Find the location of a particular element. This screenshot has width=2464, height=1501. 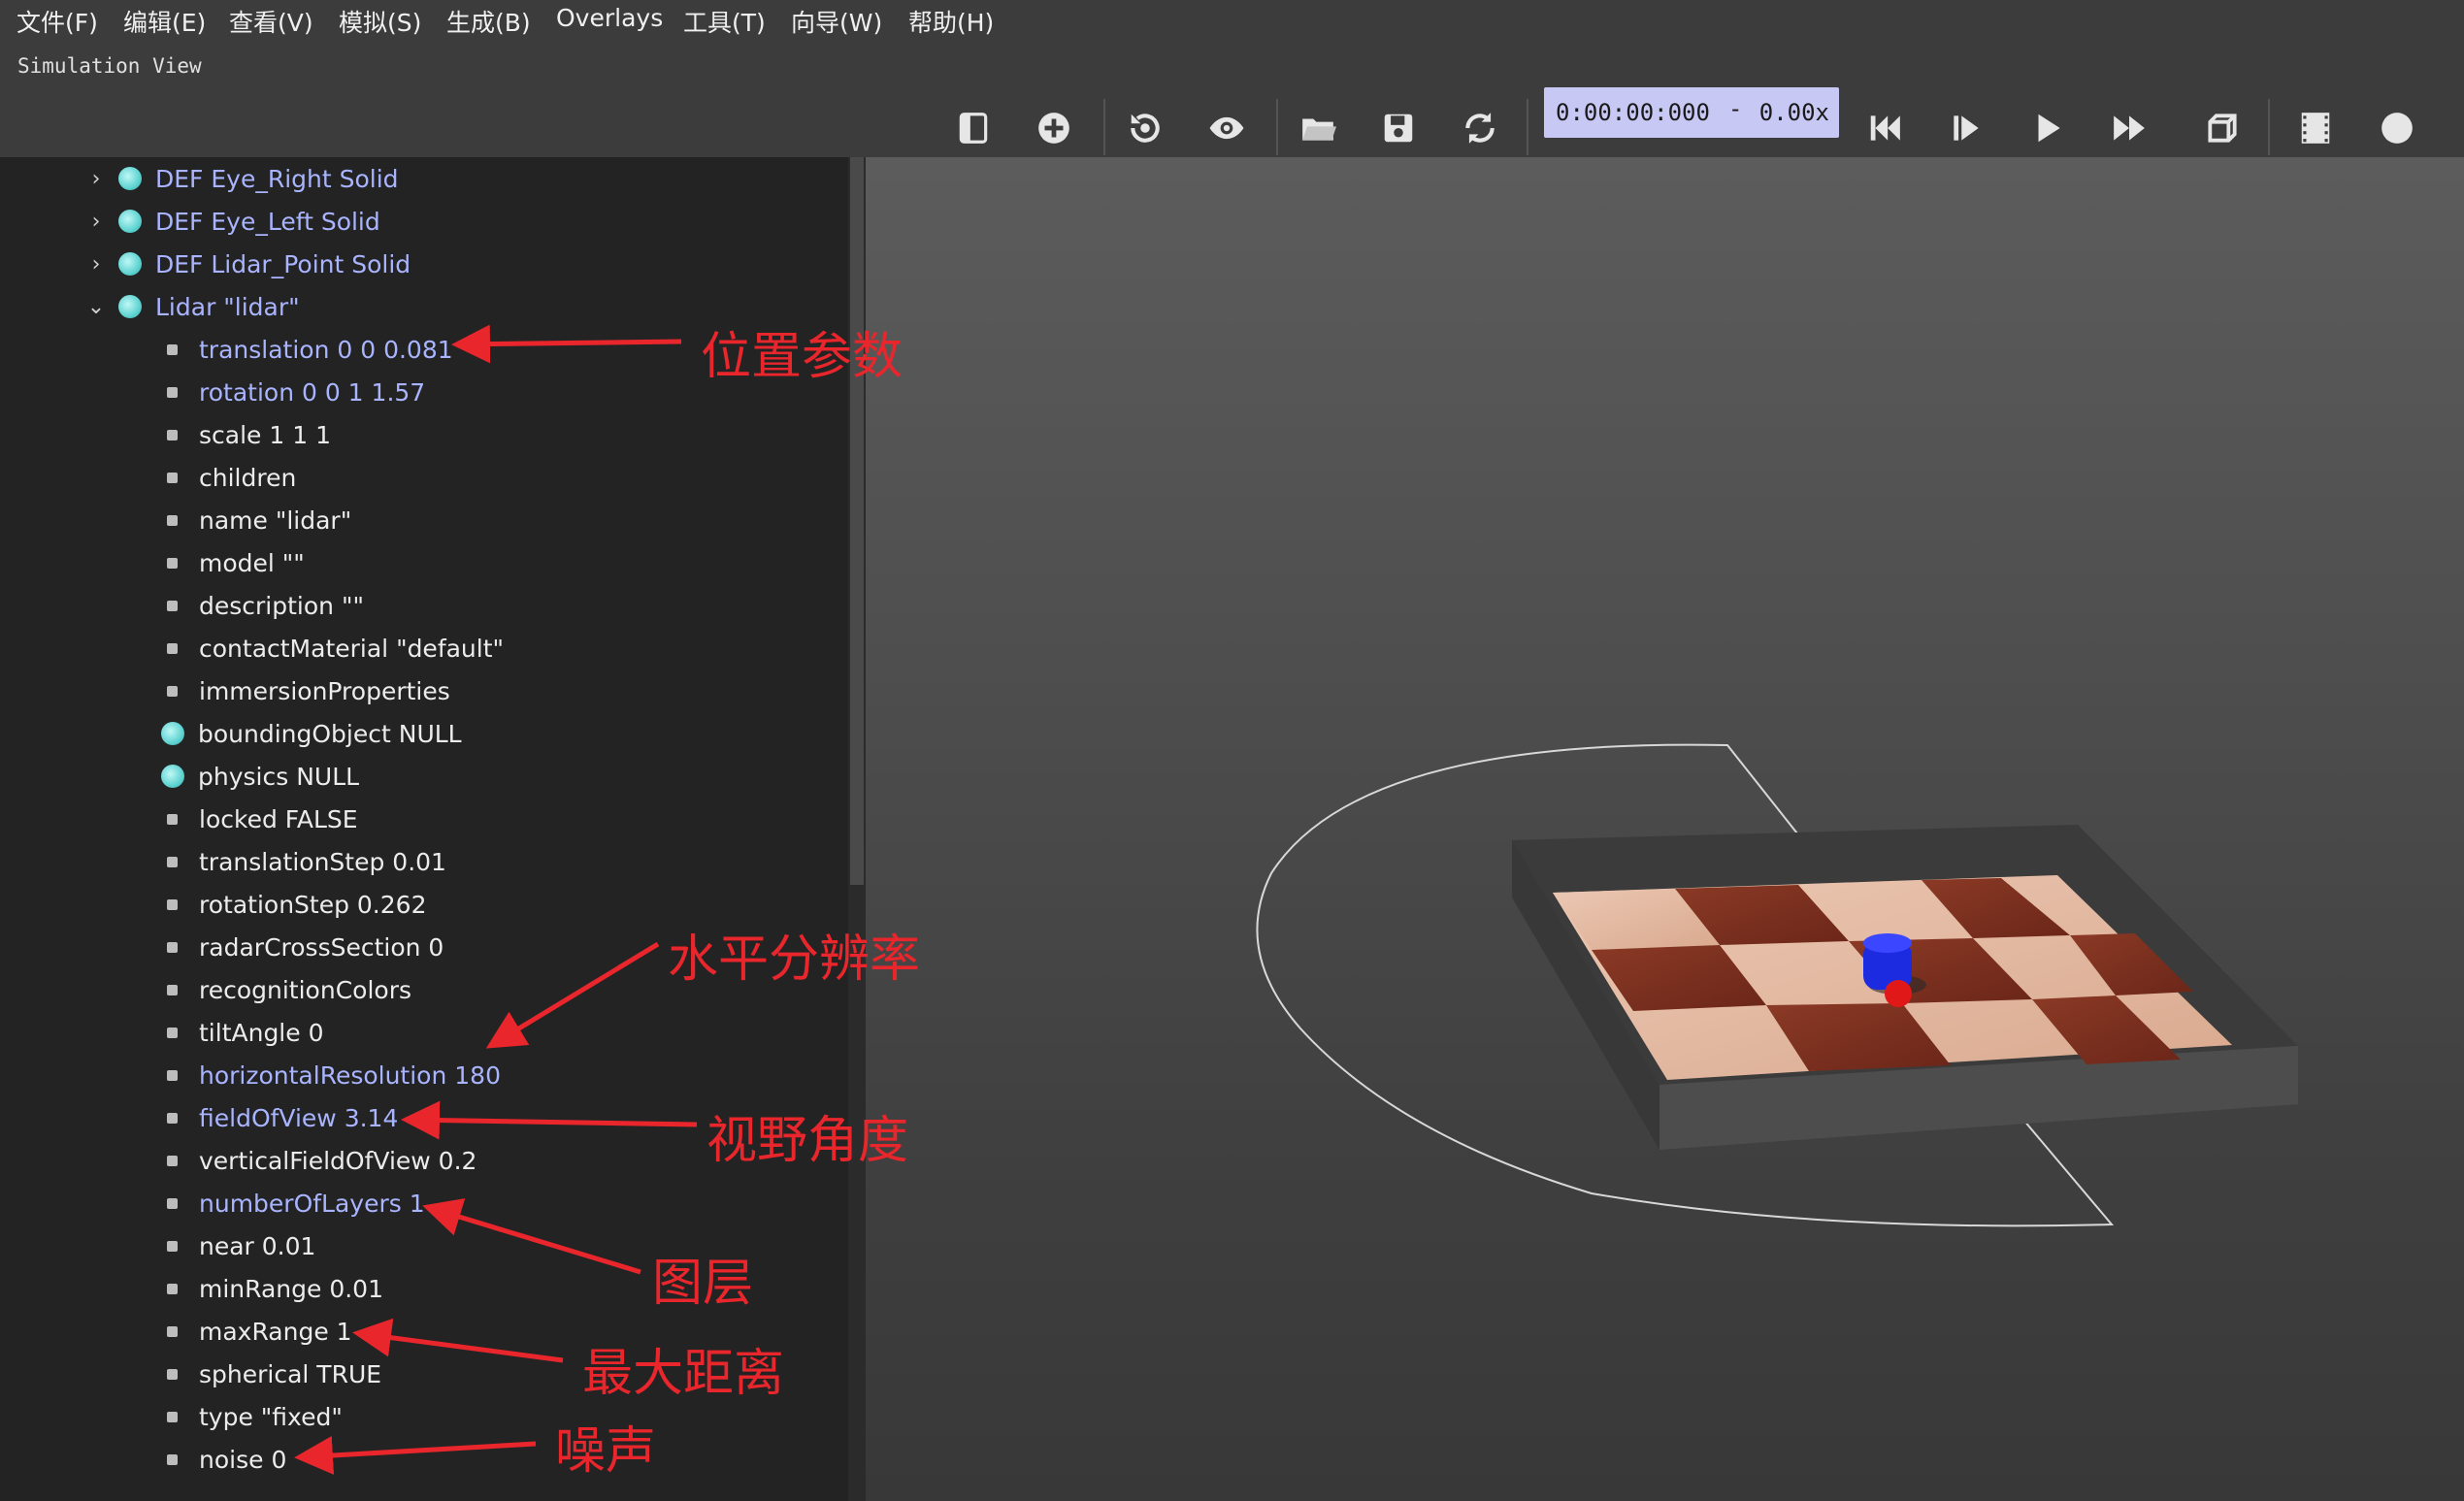

menu-help: 帮助(H) is located at coordinates (951, 21).